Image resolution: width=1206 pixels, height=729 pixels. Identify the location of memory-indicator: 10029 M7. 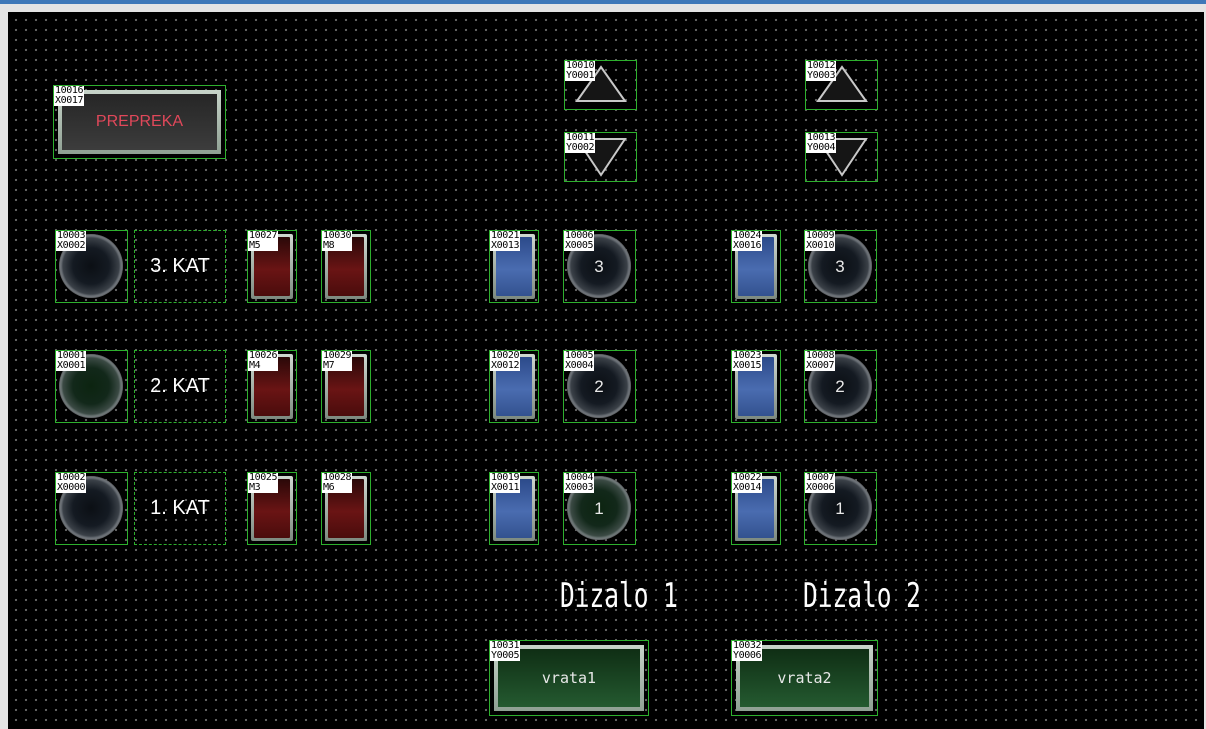
(346, 386).